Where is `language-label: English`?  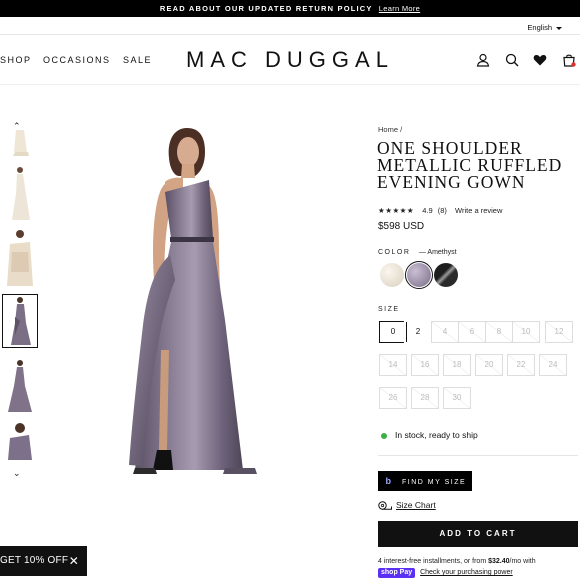
language-label: English is located at coordinates (539, 27).